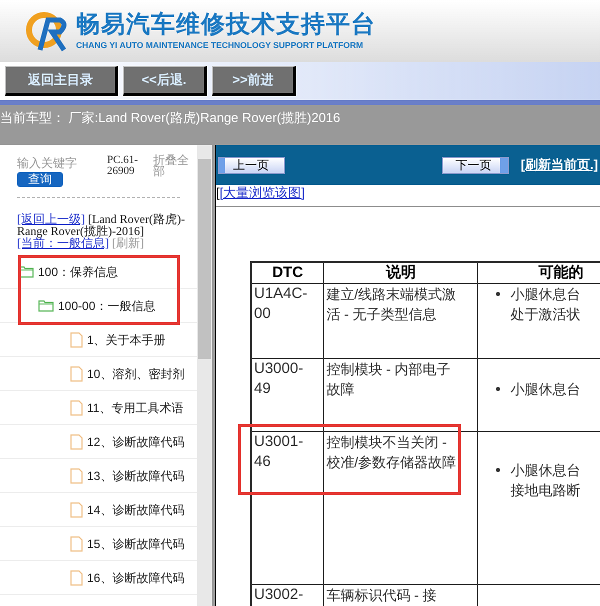 The image size is (600, 606). Describe the element at coordinates (127, 543) in the screenshot. I see `tree-item: 15、诊断故障代码` at that location.